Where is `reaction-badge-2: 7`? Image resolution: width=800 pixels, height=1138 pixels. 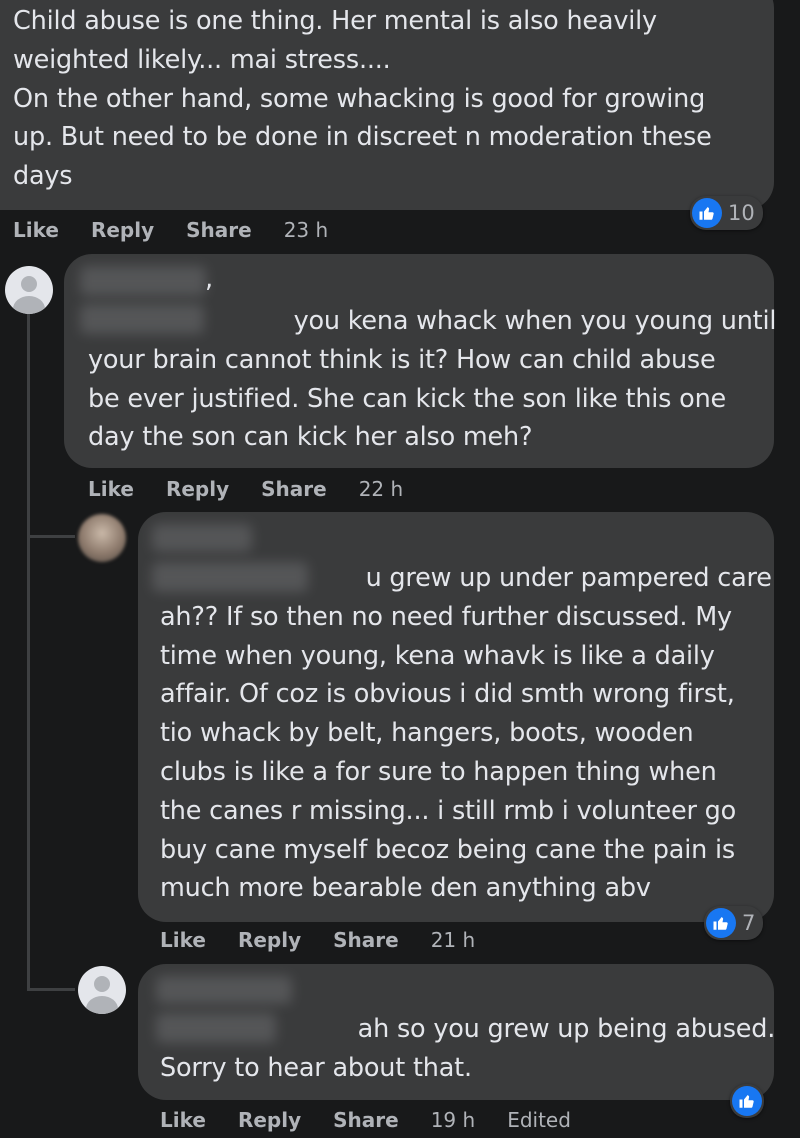
reaction-badge-2: 7 is located at coordinates (734, 923).